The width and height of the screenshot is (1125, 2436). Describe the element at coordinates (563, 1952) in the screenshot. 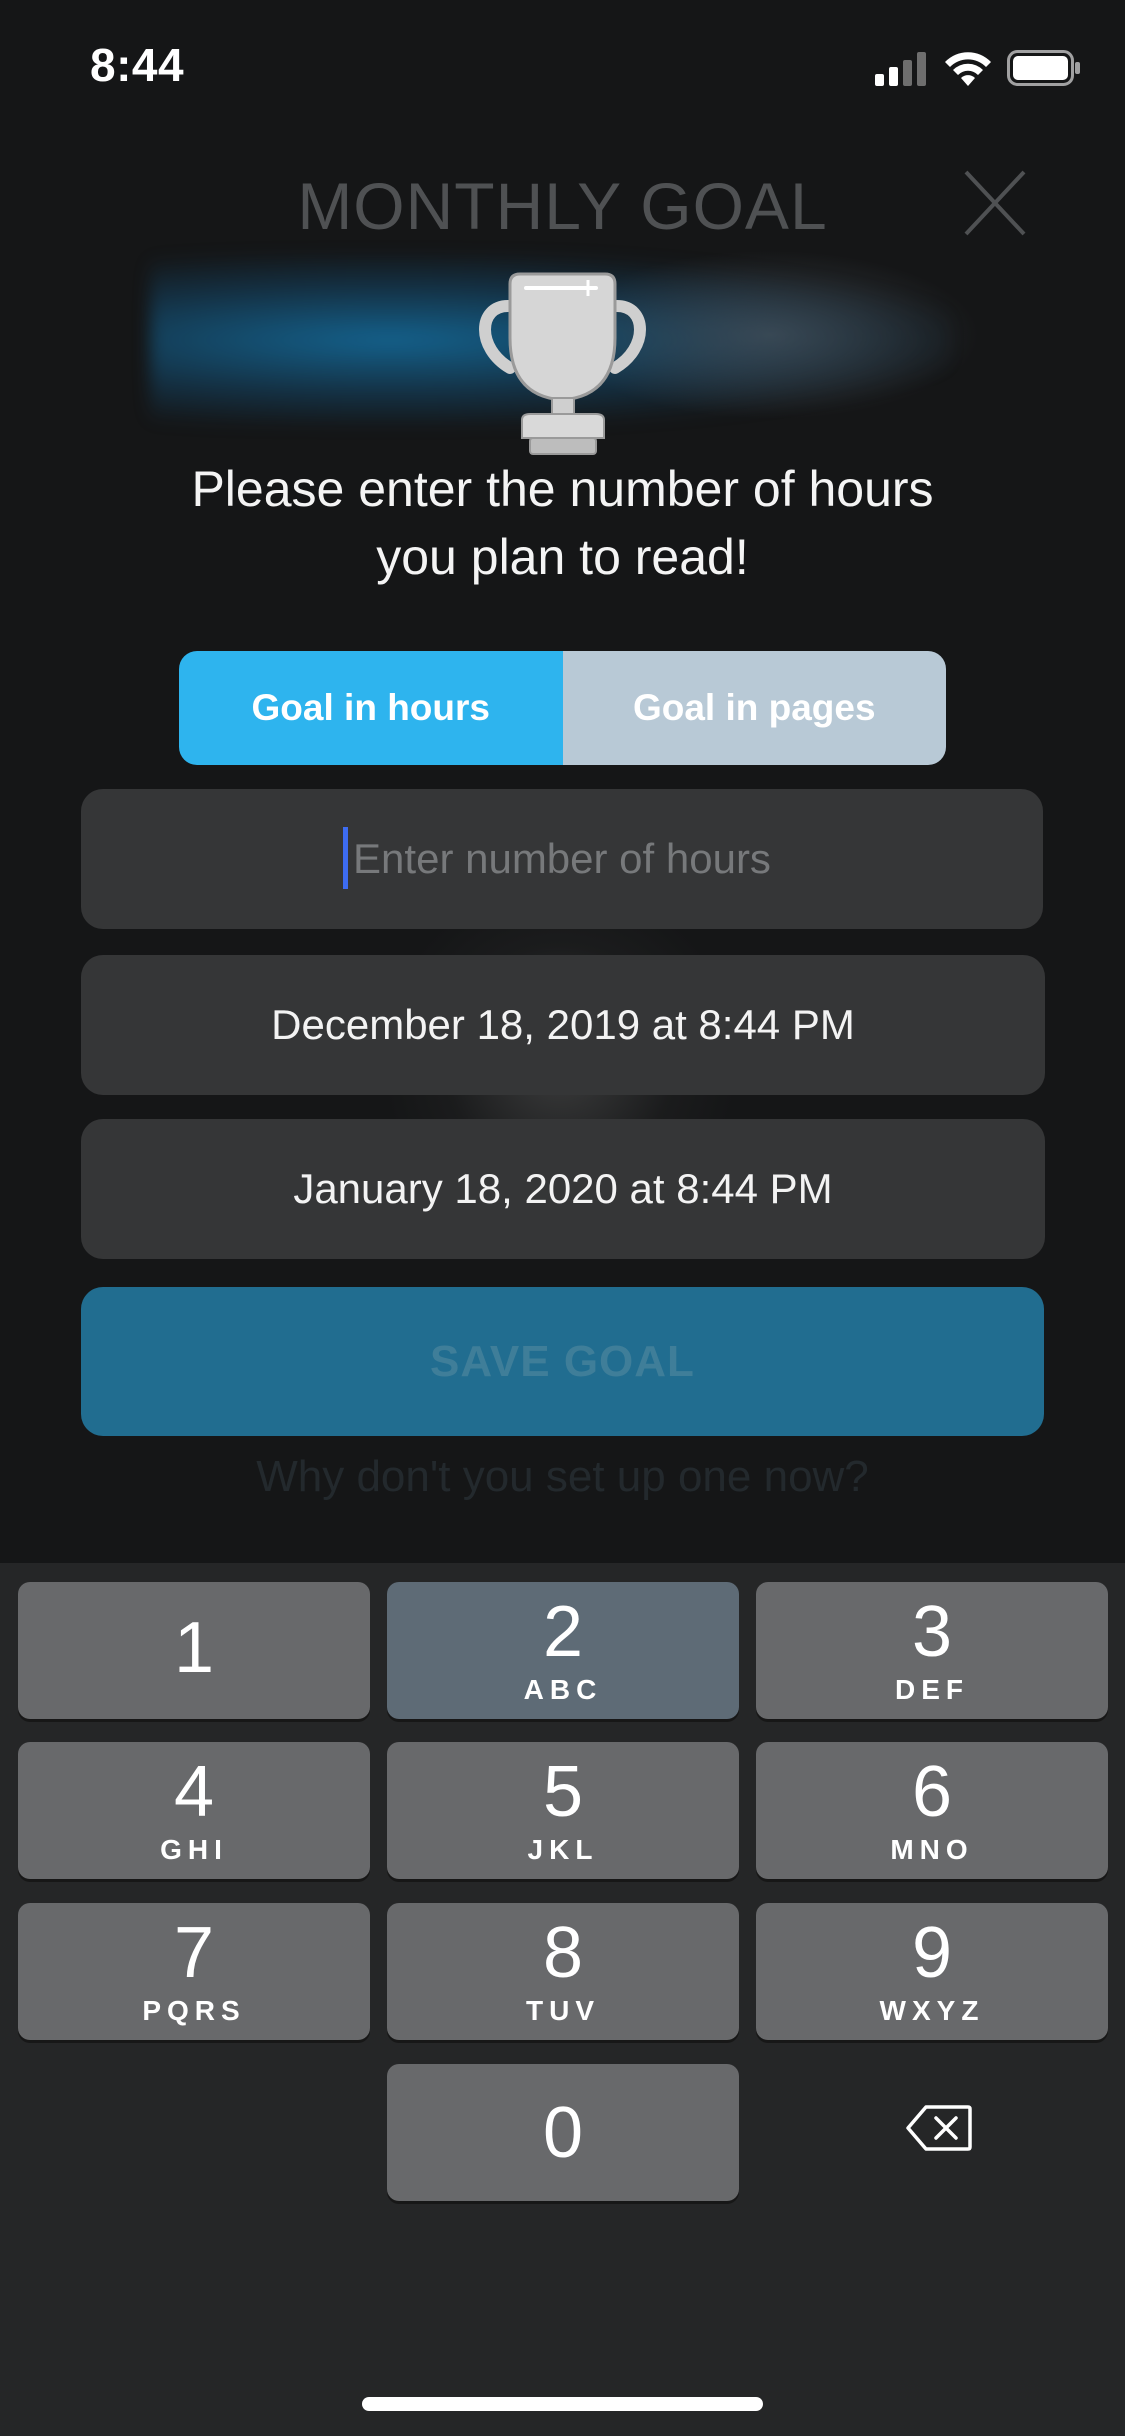

I see `key-digit: 8` at that location.